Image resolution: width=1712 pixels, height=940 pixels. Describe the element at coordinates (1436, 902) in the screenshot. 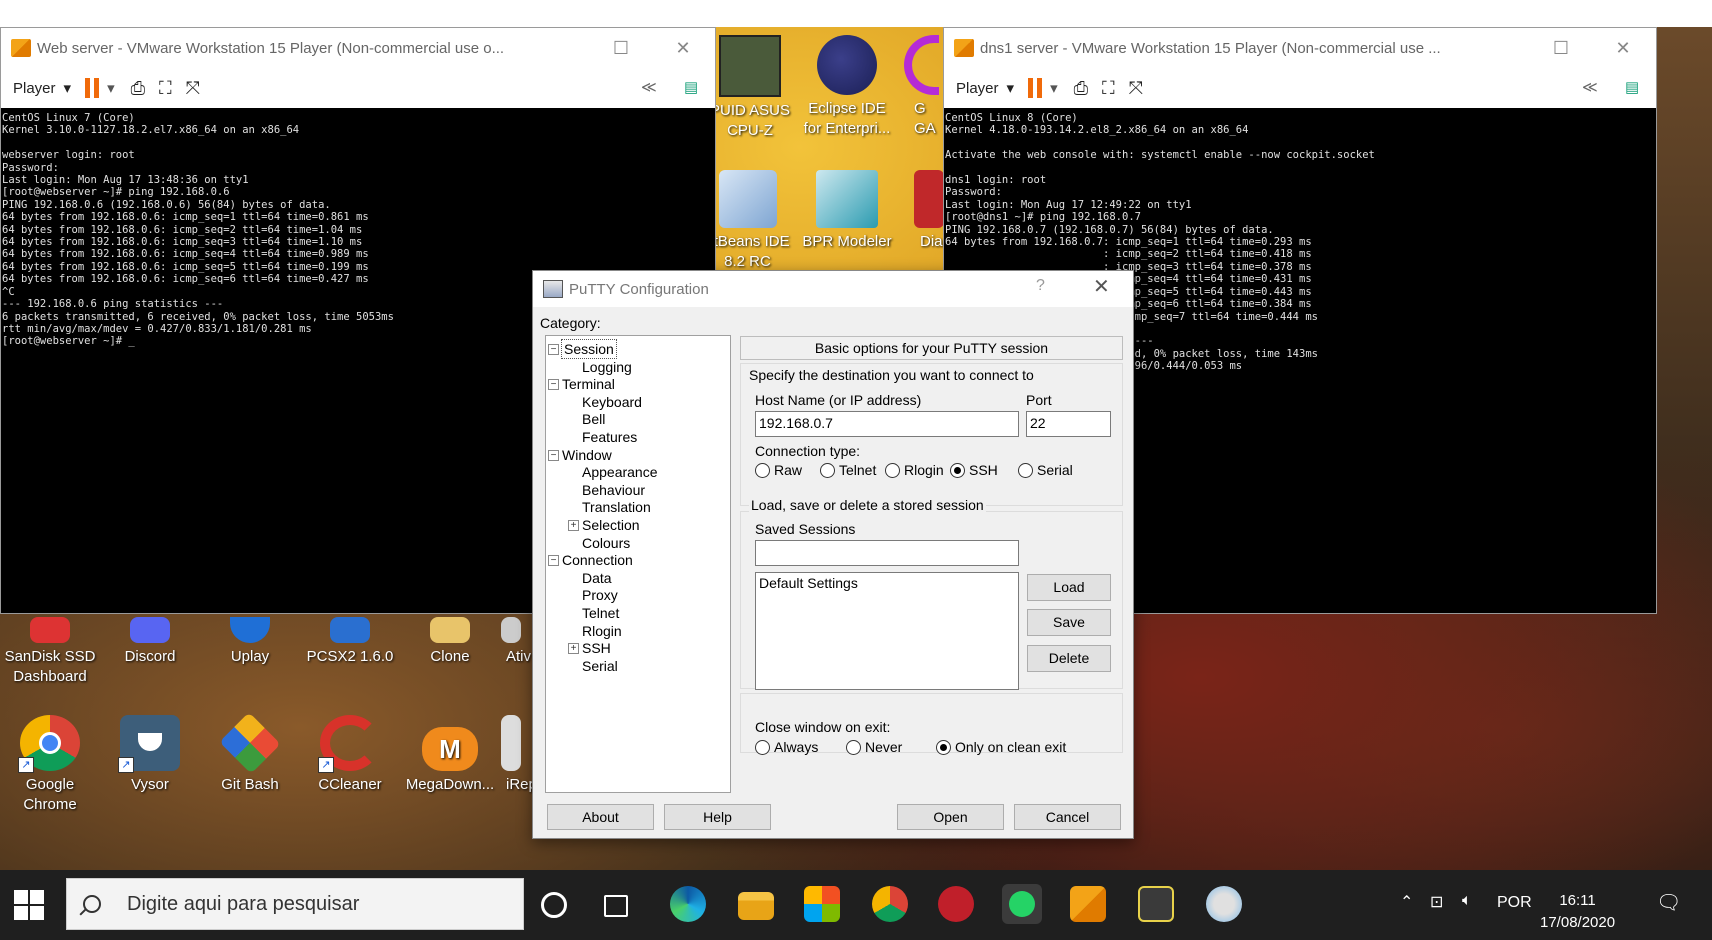

I see `network-icon: ⊡` at that location.